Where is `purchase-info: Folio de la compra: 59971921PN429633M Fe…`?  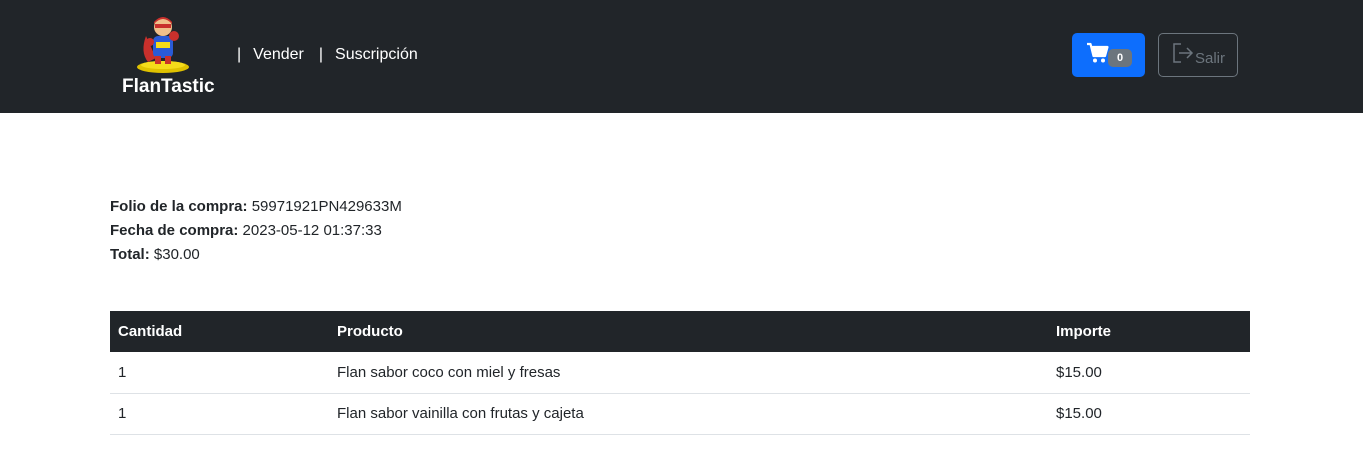 purchase-info: Folio de la compra: 59971921PN429633M Fe… is located at coordinates (256, 231).